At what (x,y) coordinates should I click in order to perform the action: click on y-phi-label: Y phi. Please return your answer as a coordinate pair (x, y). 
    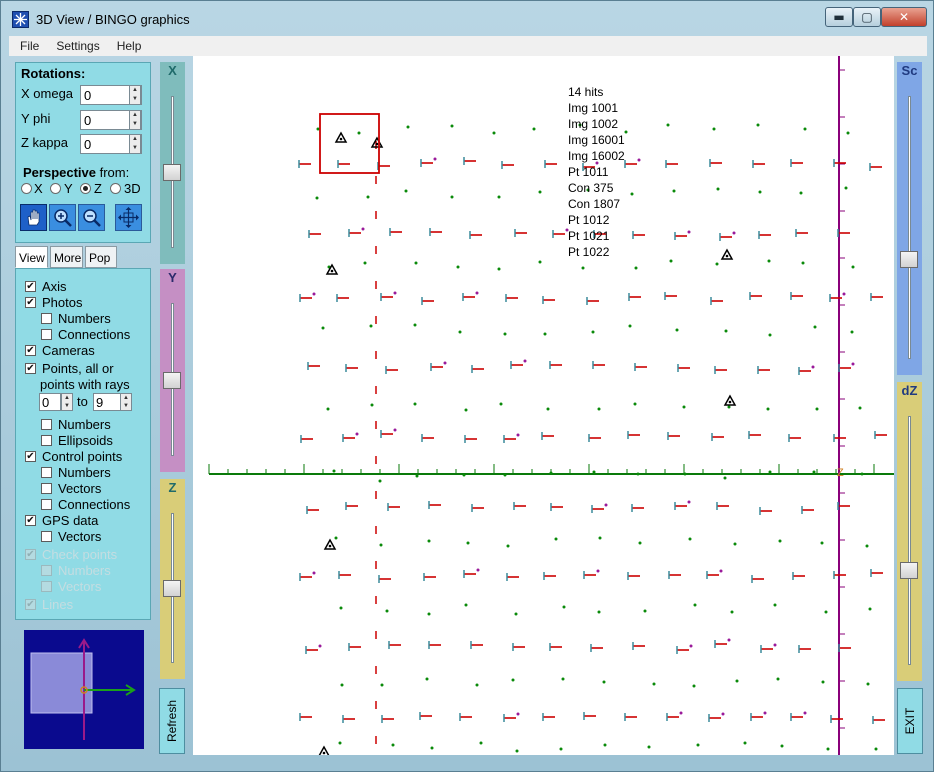
    Looking at the image, I should click on (36, 118).